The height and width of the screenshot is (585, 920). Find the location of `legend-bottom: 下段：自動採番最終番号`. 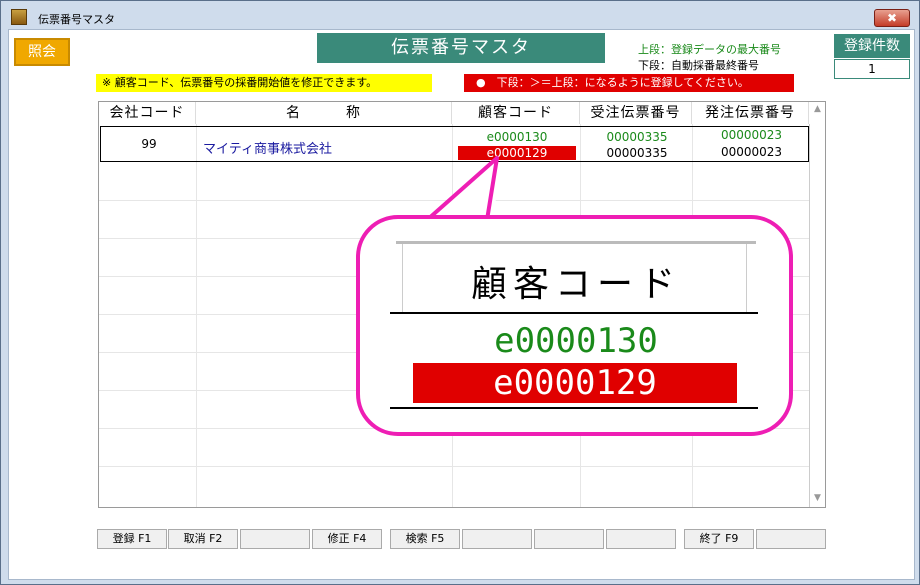

legend-bottom: 下段：自動採番最終番号 is located at coordinates (698, 65).